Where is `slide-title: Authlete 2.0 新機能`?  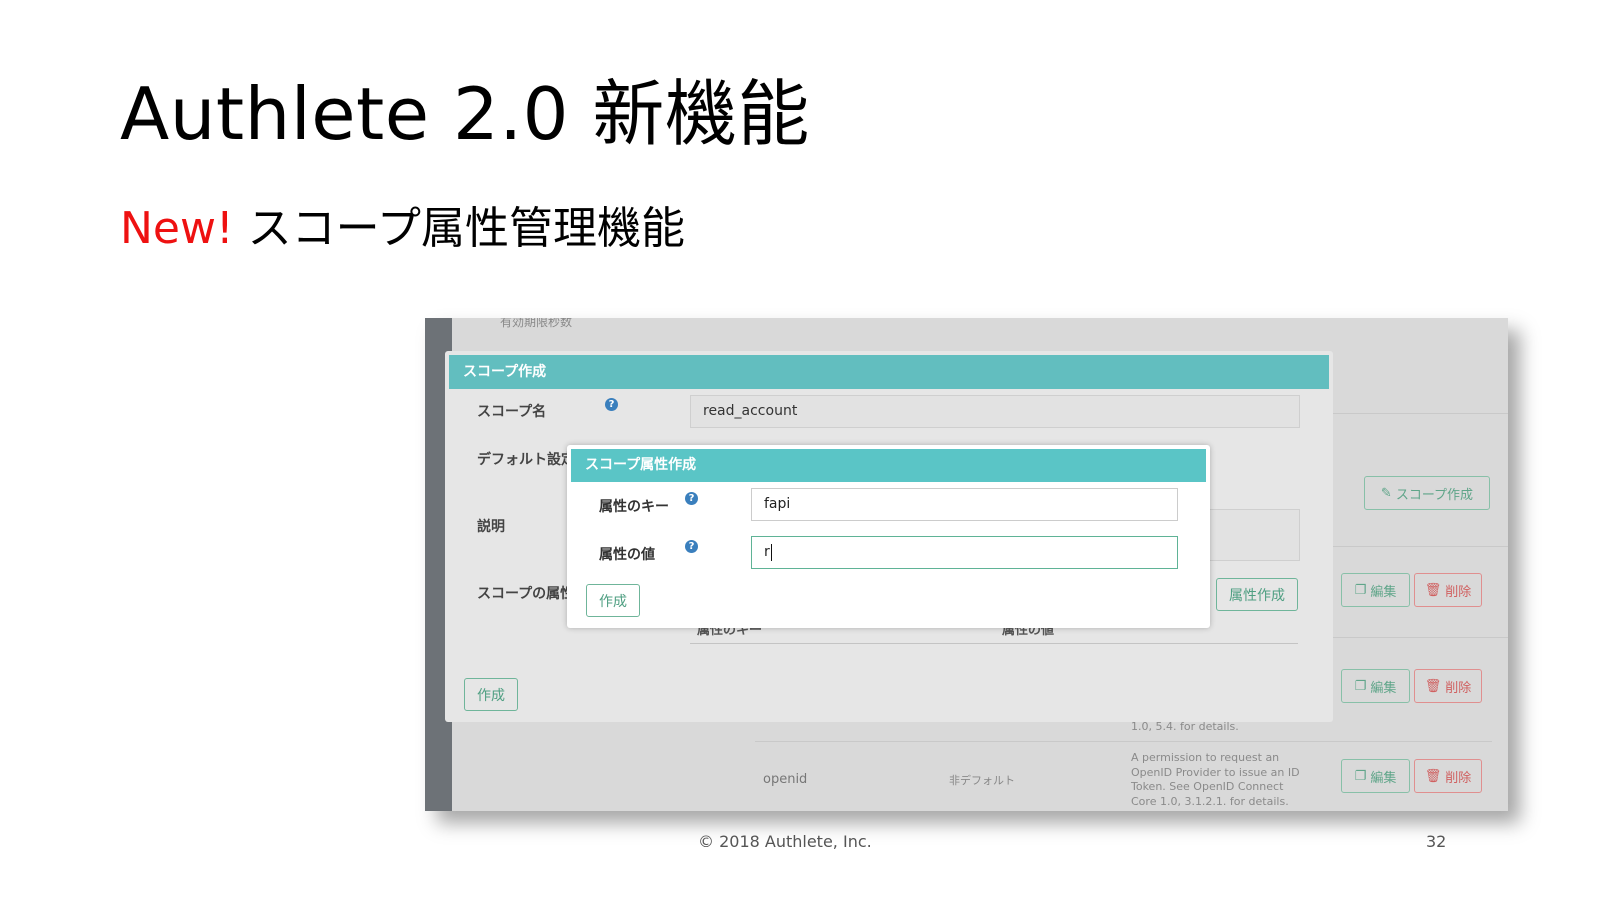
slide-title: Authlete 2.0 新機能 is located at coordinates (465, 114).